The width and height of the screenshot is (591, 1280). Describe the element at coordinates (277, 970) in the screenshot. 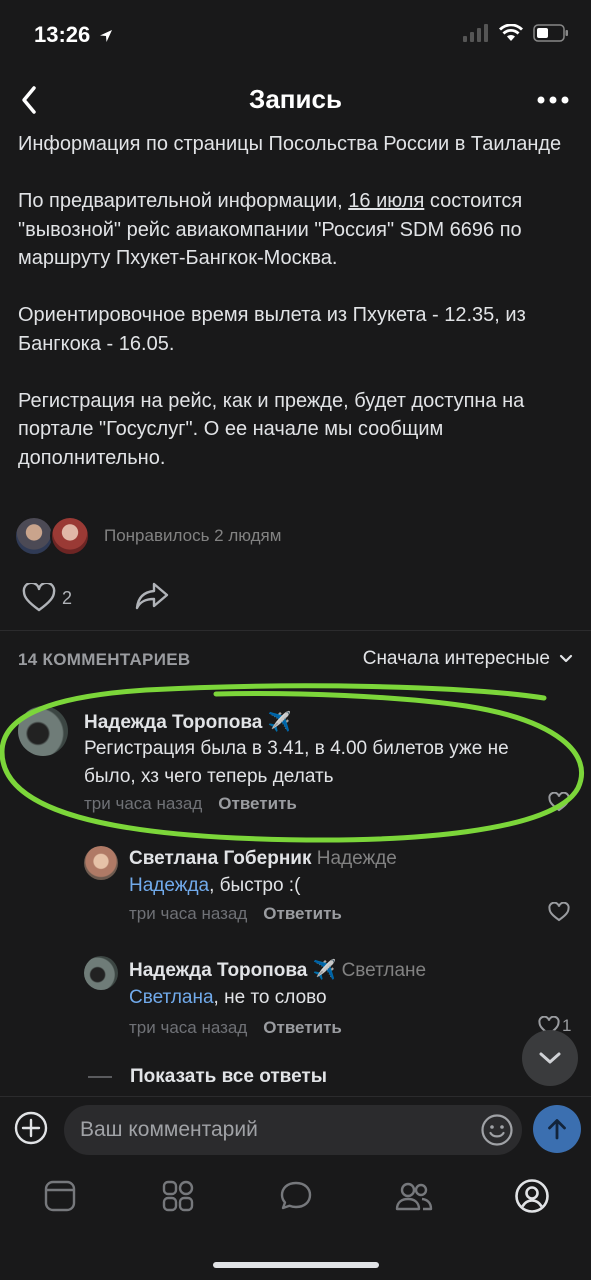

I see `comment-author: Надежда Торопова ✈️ Светлане` at that location.